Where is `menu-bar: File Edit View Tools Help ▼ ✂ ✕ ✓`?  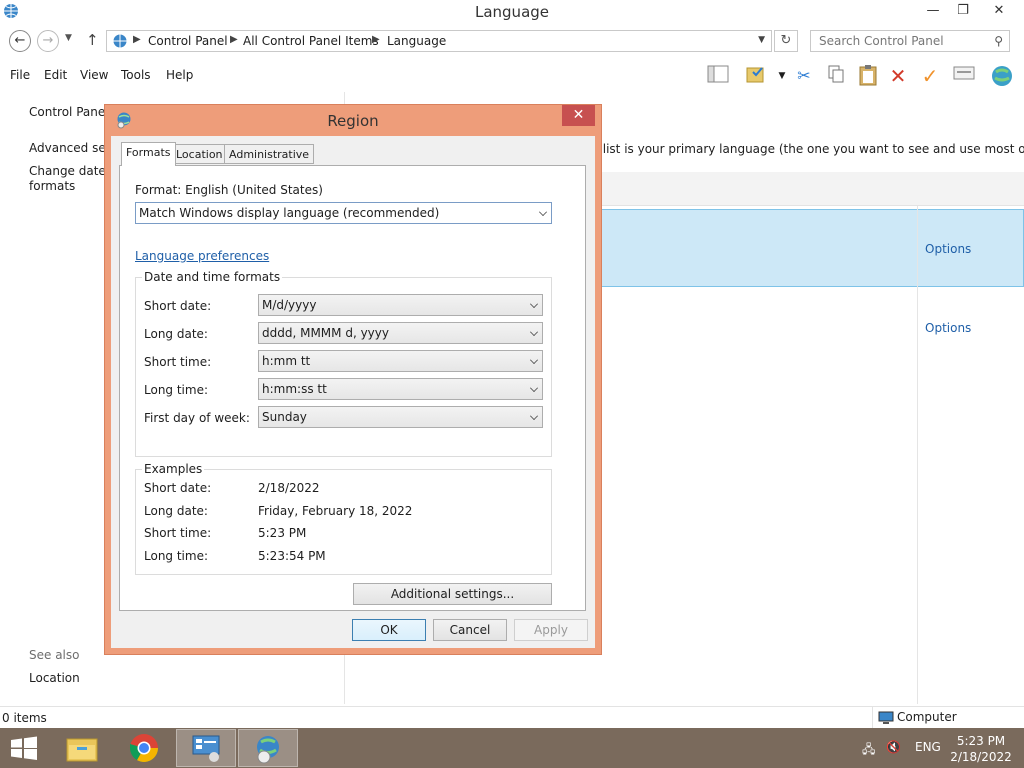 menu-bar: File Edit View Tools Help ▼ ✂ ✕ ✓ is located at coordinates (512, 75).